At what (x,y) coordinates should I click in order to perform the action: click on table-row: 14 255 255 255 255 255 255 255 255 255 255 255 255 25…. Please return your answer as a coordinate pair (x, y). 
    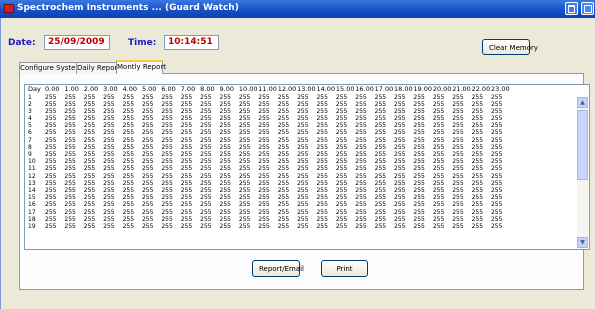
    Looking at the image, I should click on (269, 190).